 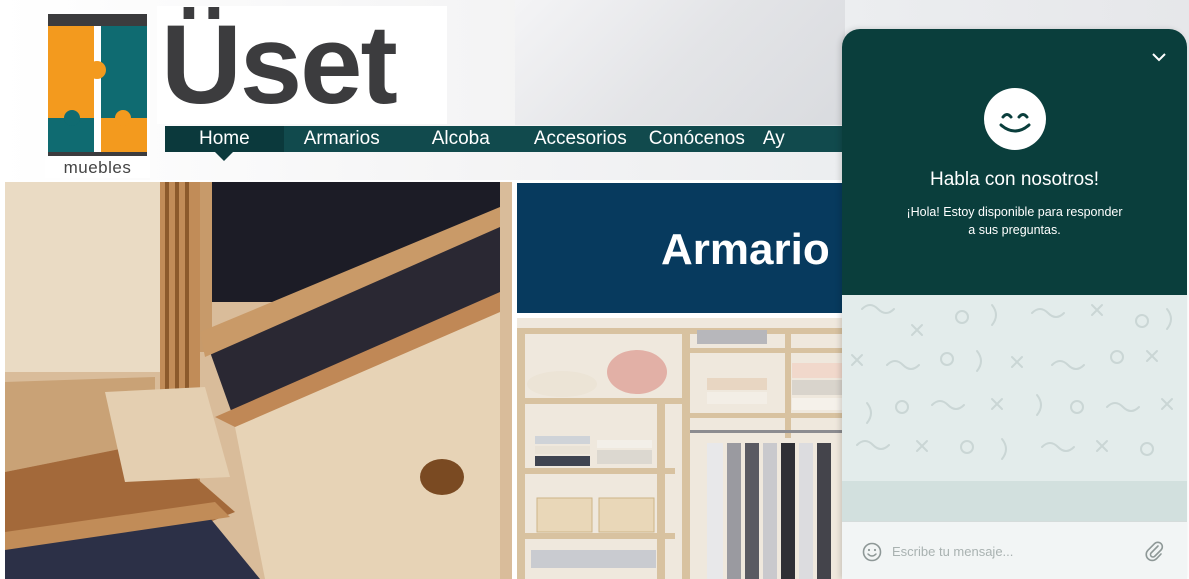 What do you see at coordinates (745, 249) in the screenshot?
I see `banner-title: Armario` at bounding box center [745, 249].